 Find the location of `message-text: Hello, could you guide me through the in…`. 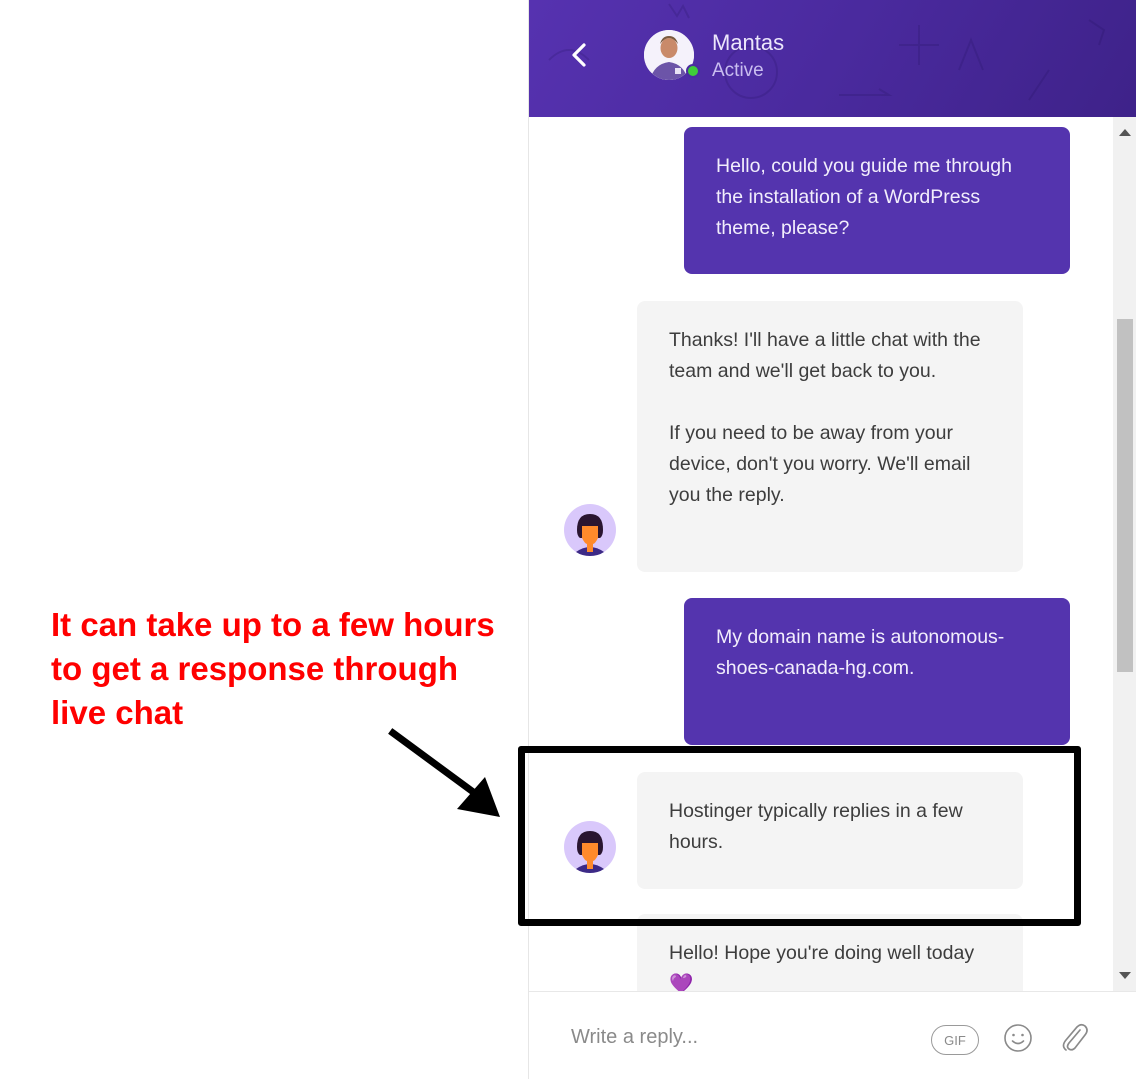

message-text: Hello, could you guide me through the in… is located at coordinates (864, 197).